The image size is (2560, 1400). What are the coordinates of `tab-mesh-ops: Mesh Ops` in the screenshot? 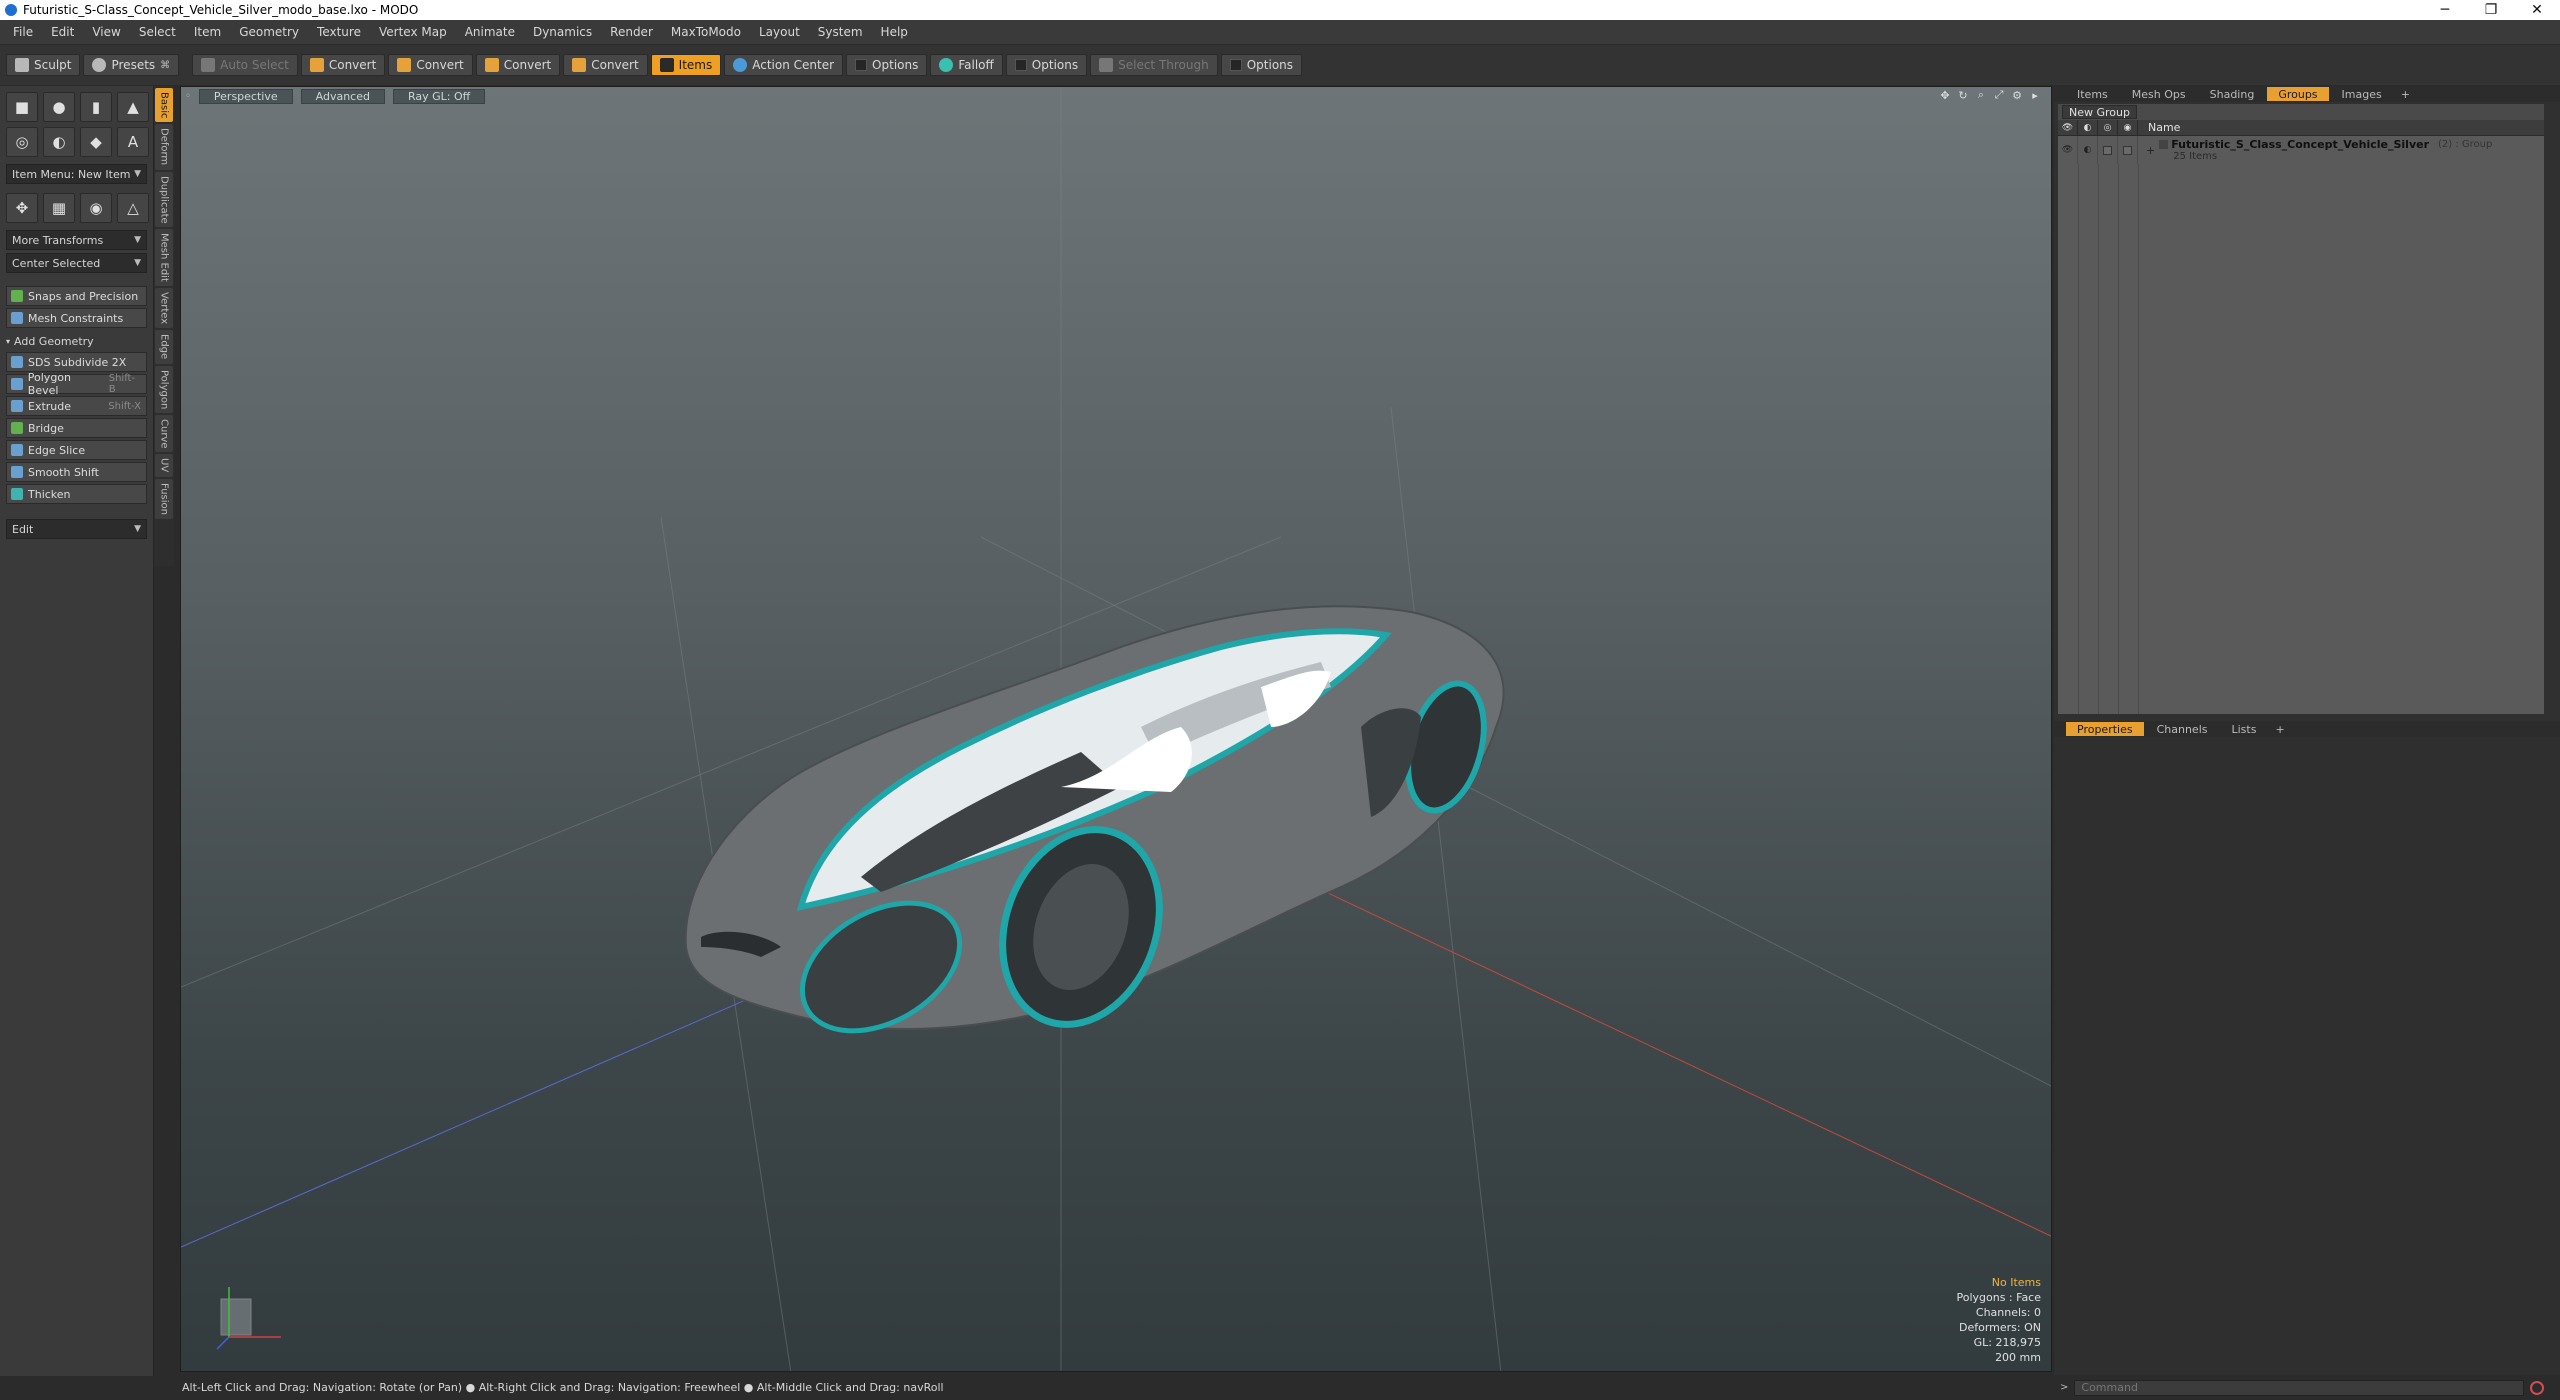 It's located at (2159, 94).